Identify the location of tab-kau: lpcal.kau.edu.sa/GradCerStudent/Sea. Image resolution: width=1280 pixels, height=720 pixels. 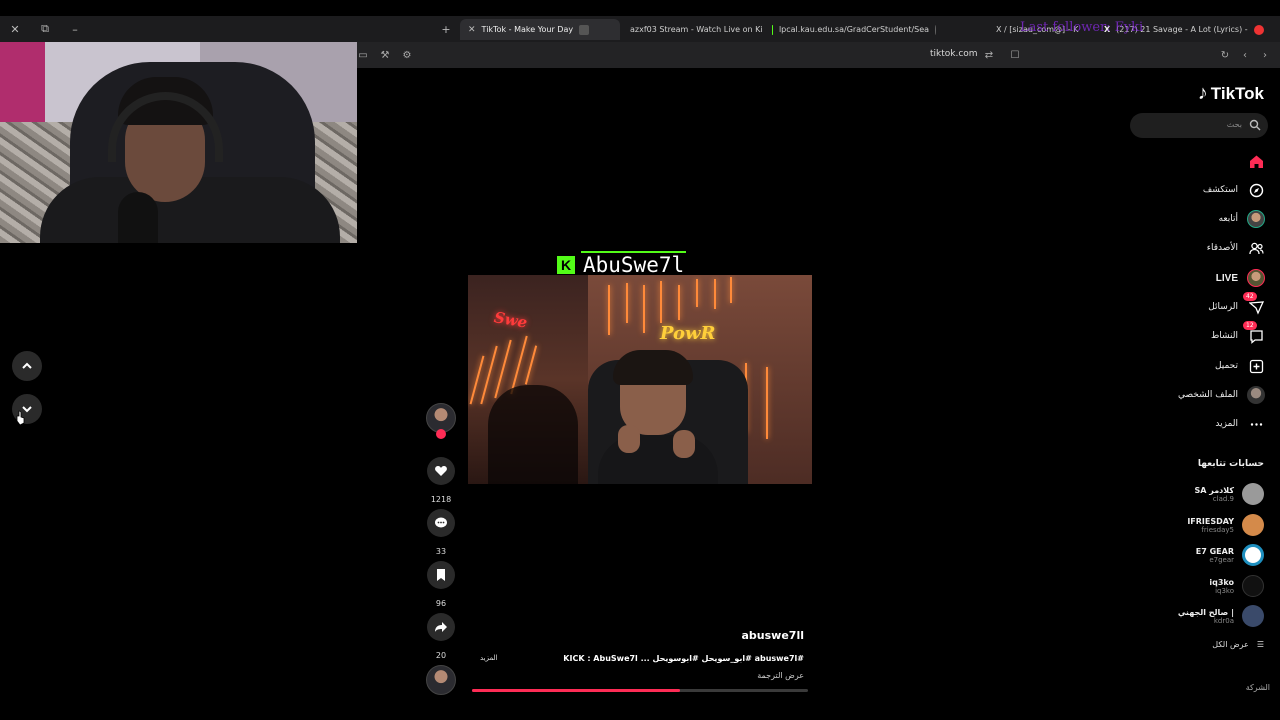
(854, 29).